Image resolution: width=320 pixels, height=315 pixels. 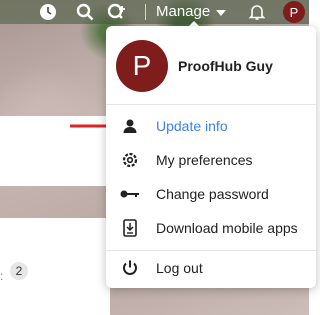 I want to click on bell-icon, so click(x=257, y=12).